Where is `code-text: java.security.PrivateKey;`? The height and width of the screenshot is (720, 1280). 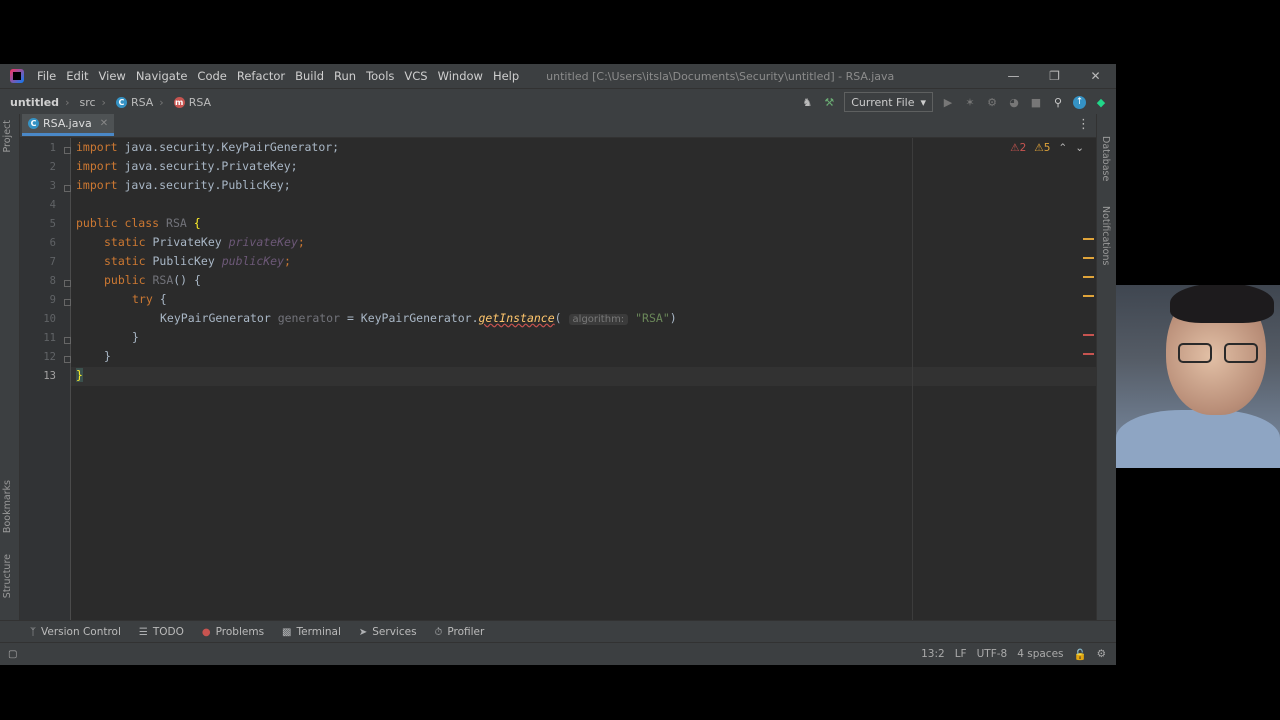 code-text: java.security.PrivateKey; is located at coordinates (207, 166).